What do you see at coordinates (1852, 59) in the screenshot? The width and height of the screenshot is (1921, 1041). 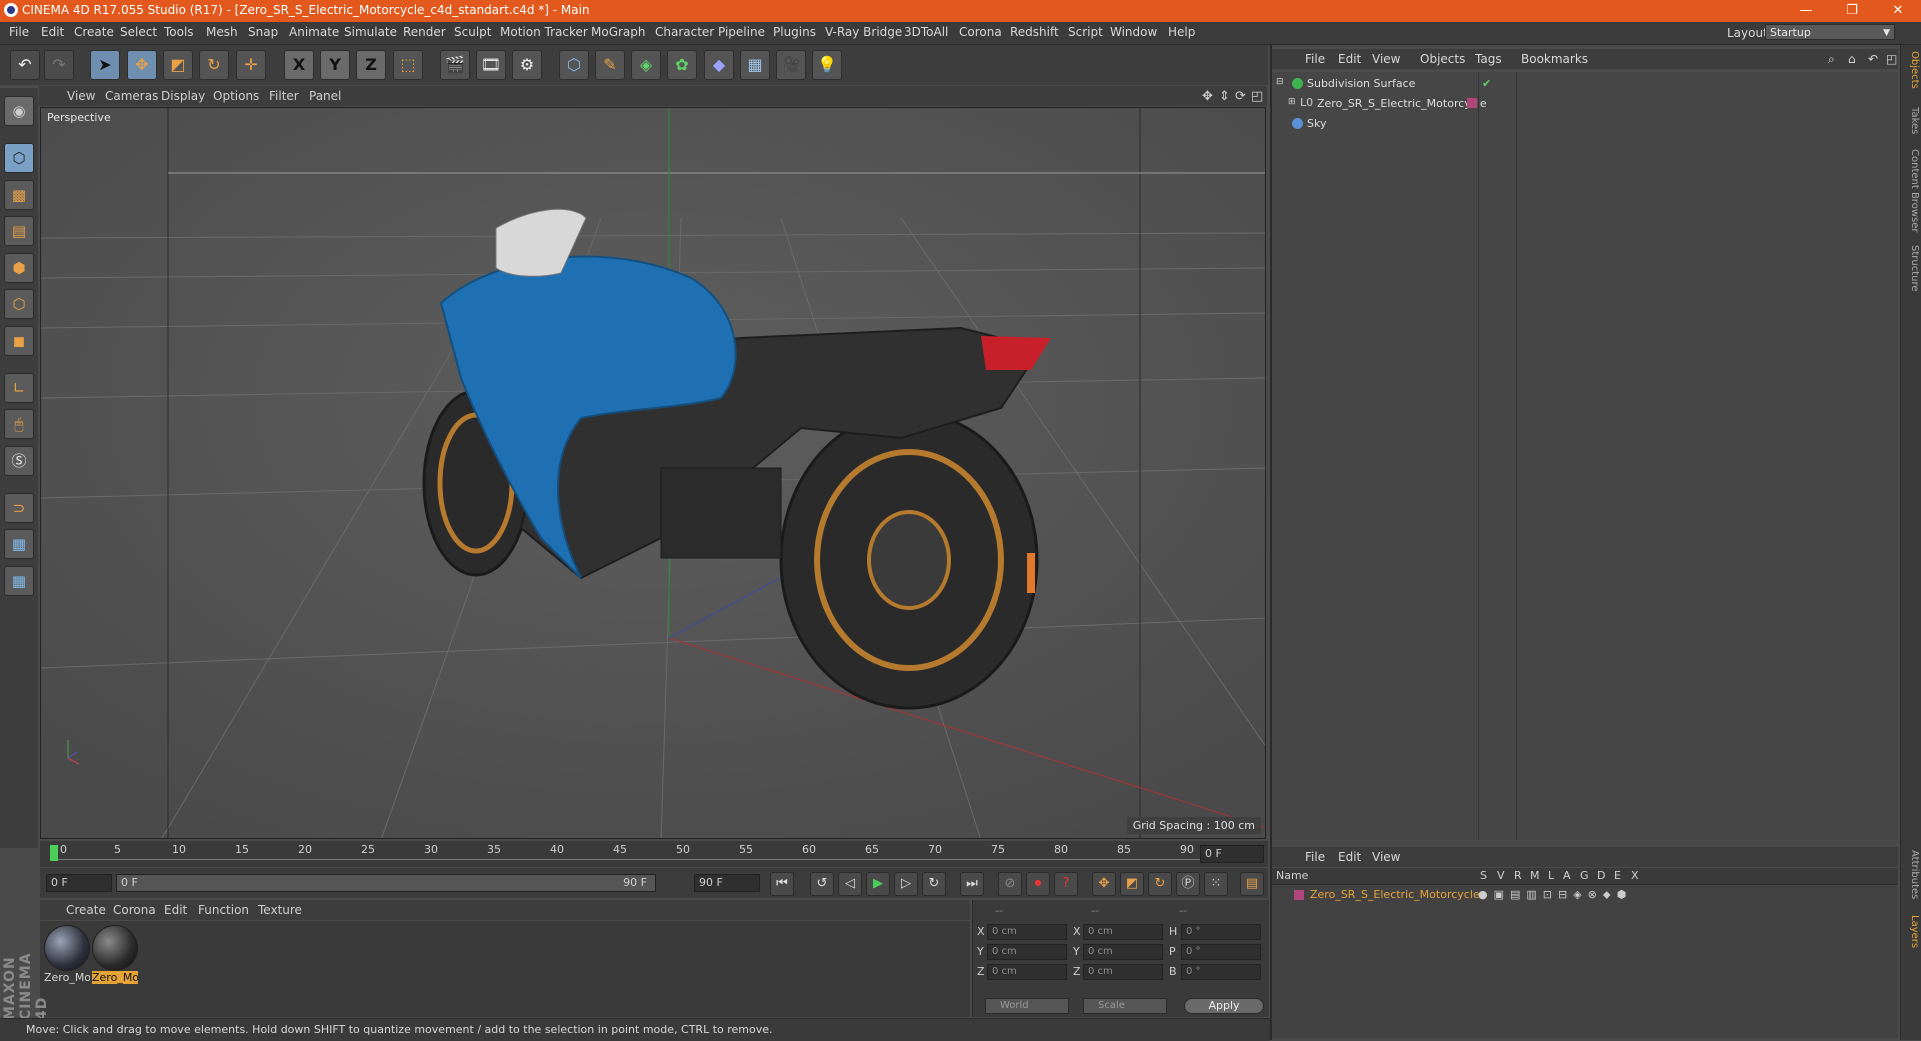 I see `home-icon: ⌂` at bounding box center [1852, 59].